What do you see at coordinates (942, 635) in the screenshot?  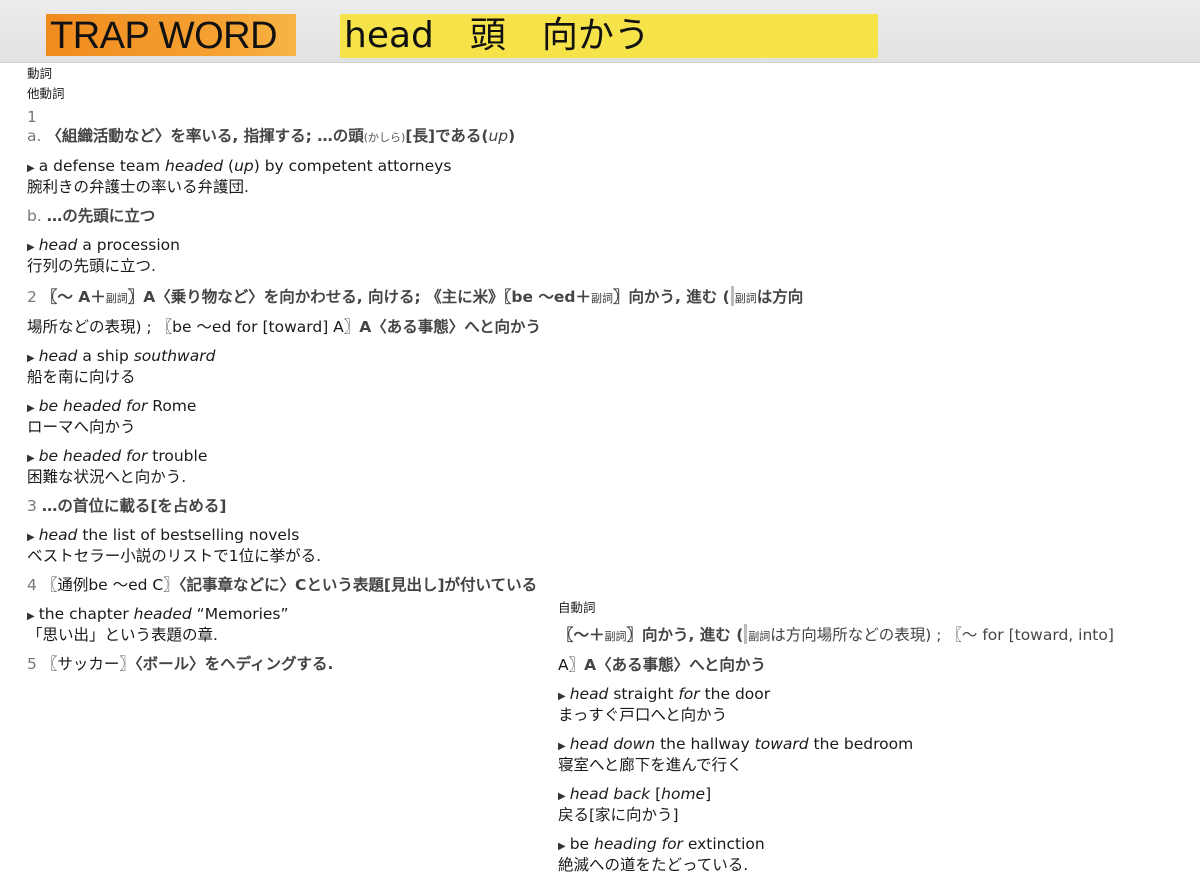 I see `grammar-pattern: は方向場所などの表現) ; 〖〜 for [toward, into]` at bounding box center [942, 635].